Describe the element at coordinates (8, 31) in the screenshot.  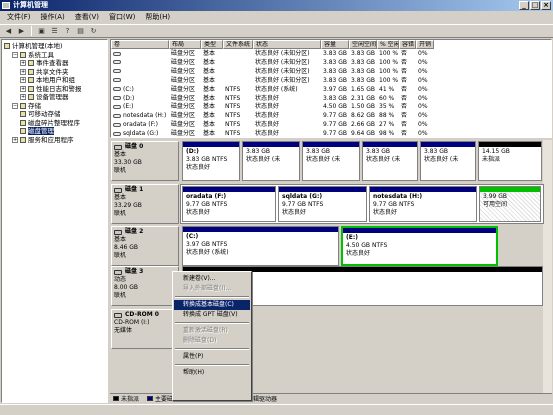
I see `back-icon: ◀` at that location.